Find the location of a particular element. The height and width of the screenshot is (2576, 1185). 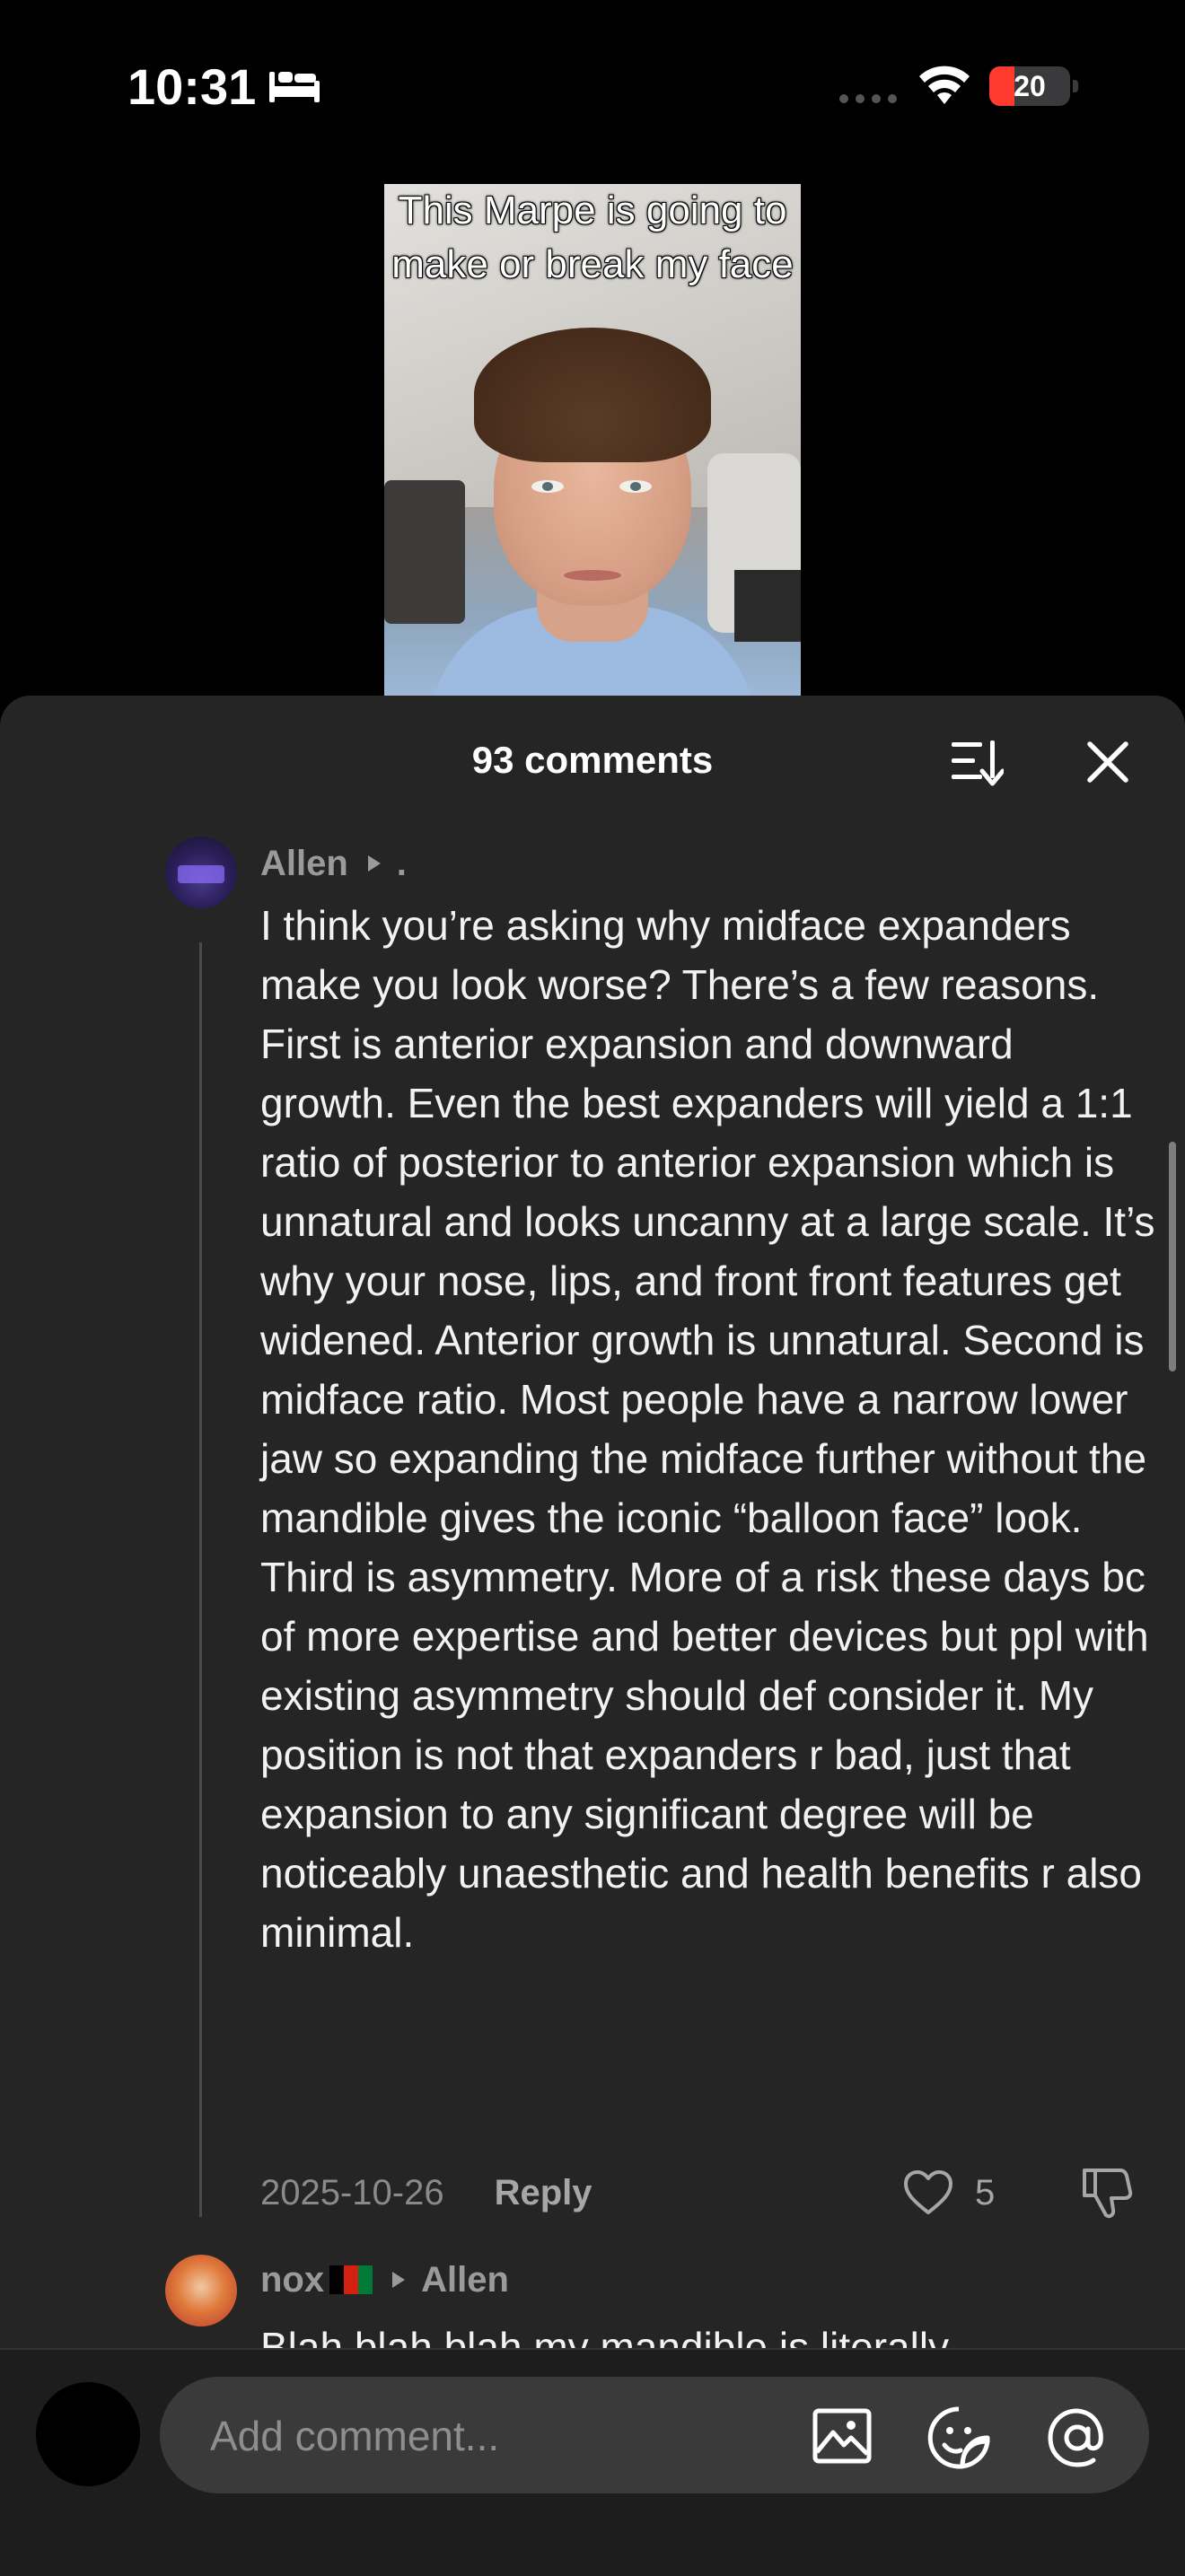

battery-level: 20 is located at coordinates (1030, 86).